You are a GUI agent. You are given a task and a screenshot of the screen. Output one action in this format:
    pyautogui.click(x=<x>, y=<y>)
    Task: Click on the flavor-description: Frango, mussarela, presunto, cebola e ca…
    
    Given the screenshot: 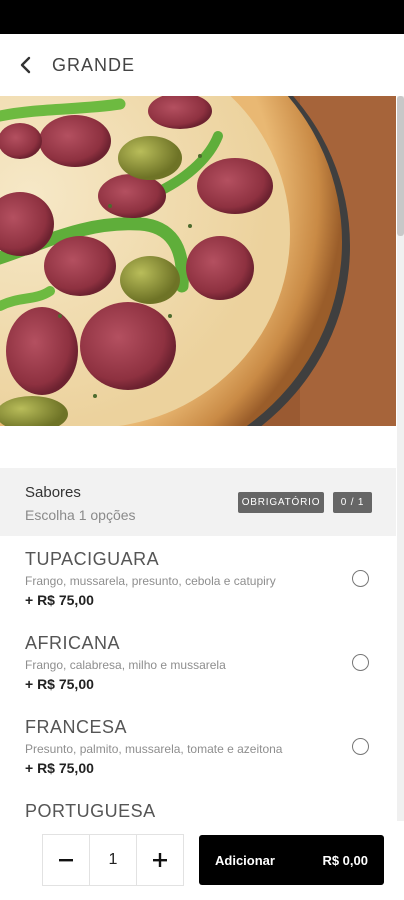 What is the action you would take?
    pyautogui.click(x=150, y=581)
    